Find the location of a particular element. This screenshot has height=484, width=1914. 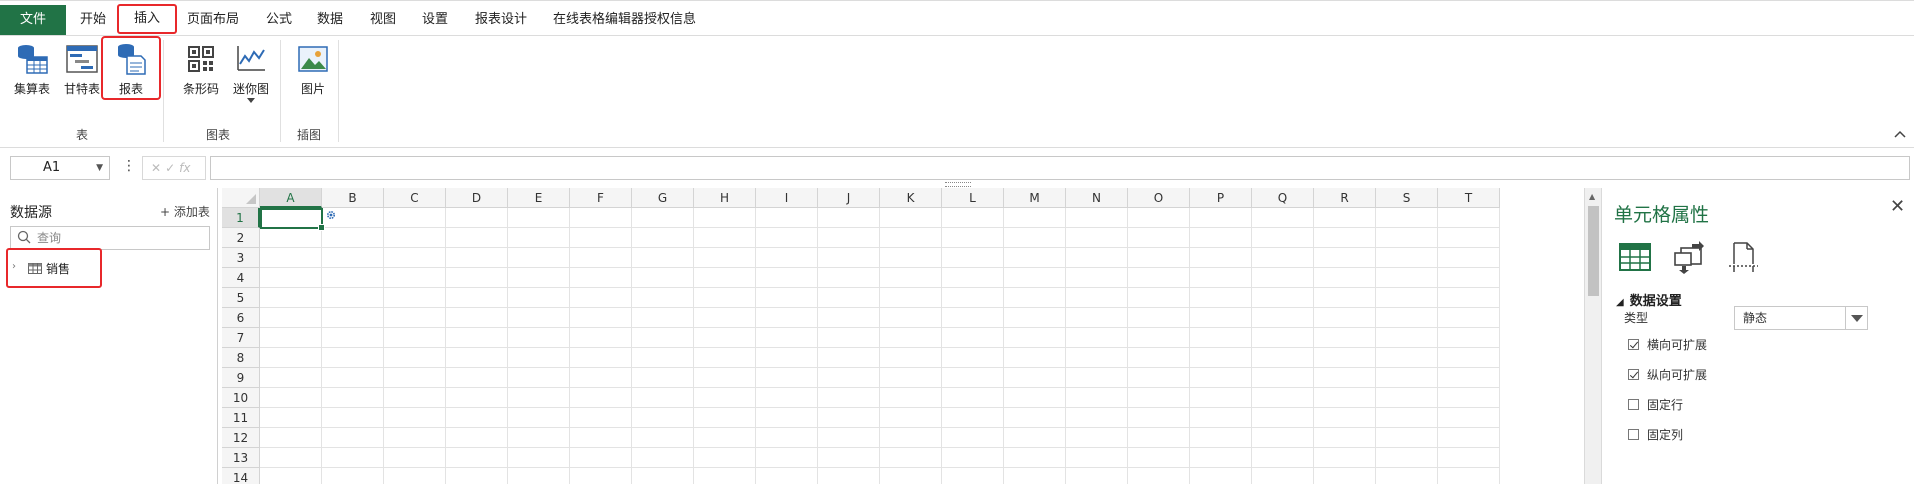

row-header-6: 6 is located at coordinates (241, 318).